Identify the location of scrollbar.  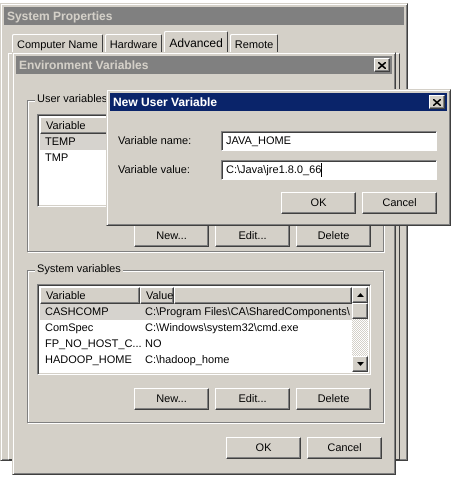
(360, 329).